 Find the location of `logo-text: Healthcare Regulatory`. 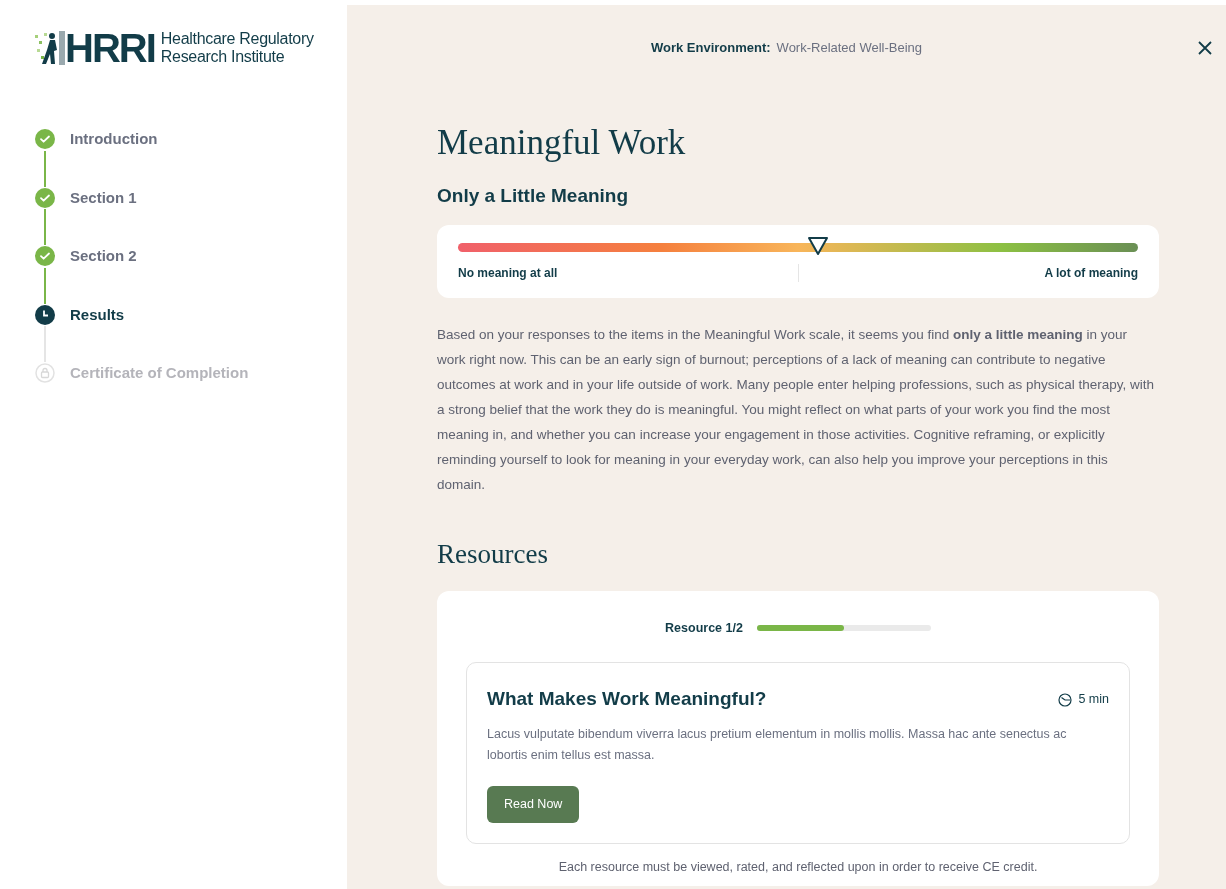

logo-text: Healthcare Regulatory is located at coordinates (237, 39).